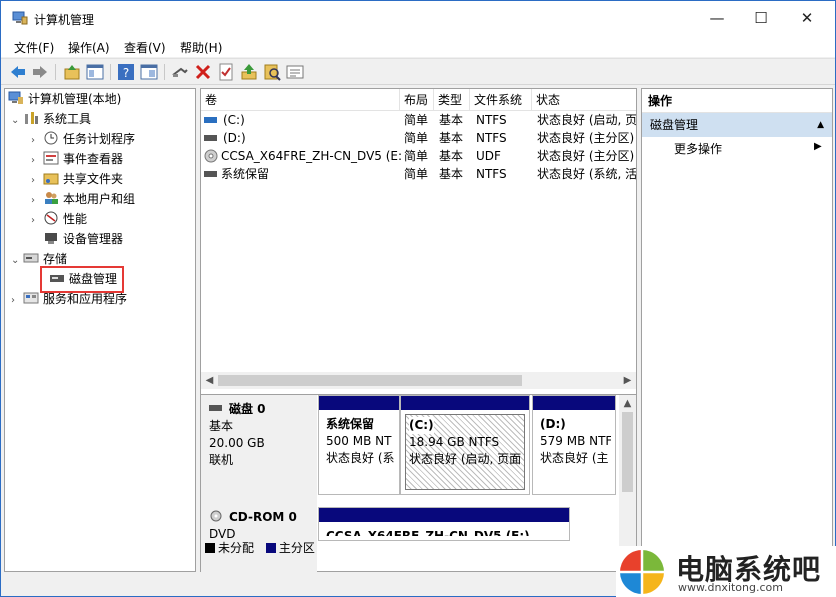 Image resolution: width=836 pixels, height=597 pixels. I want to click on tree-label-shared-folders: 共享文件夹, so click(93, 179).